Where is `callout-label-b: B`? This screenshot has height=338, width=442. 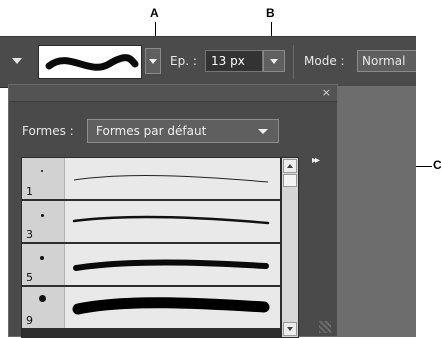
callout-label-b: B is located at coordinates (270, 13).